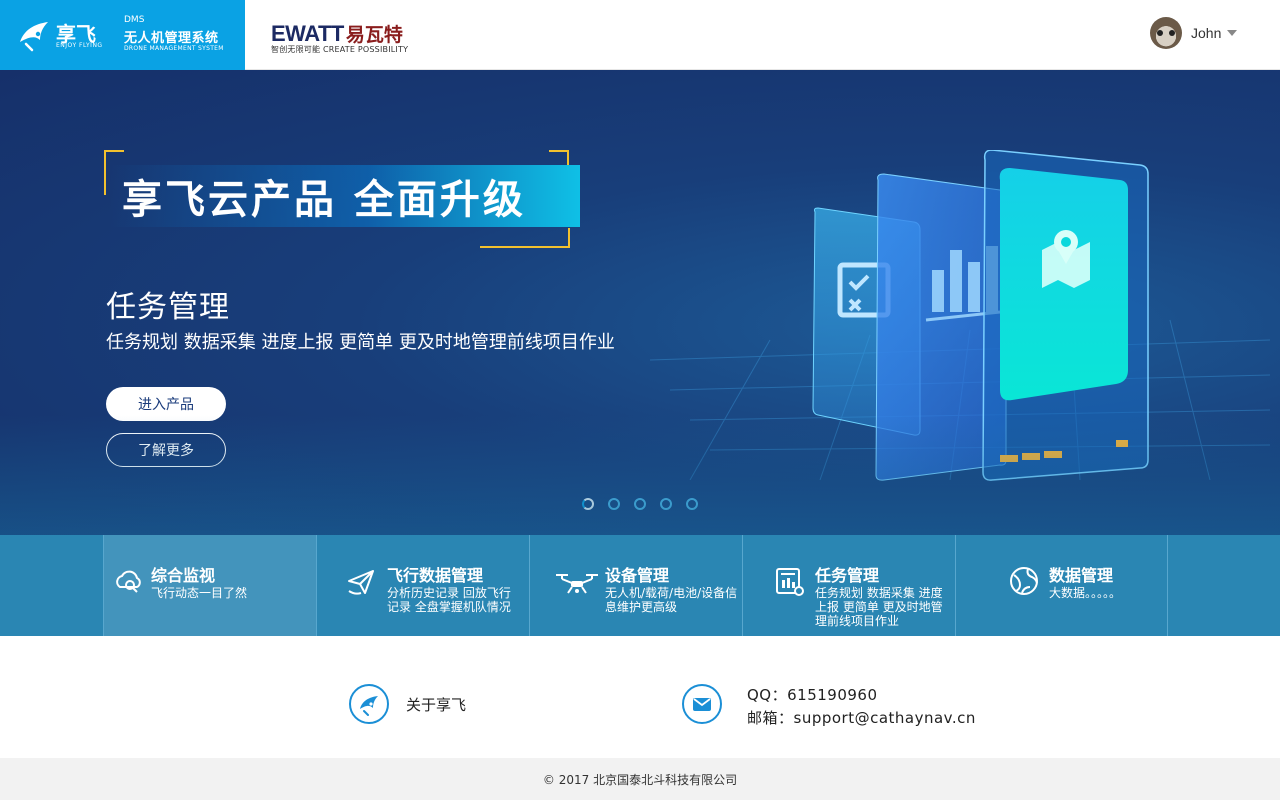 The image size is (1280, 800). Describe the element at coordinates (702, 704) in the screenshot. I see `email-icon` at that location.